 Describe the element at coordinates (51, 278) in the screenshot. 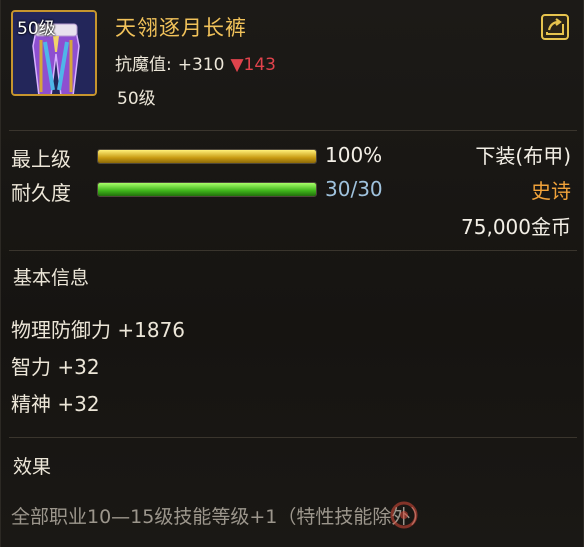

I see `basic-info-title: 基本信息` at that location.